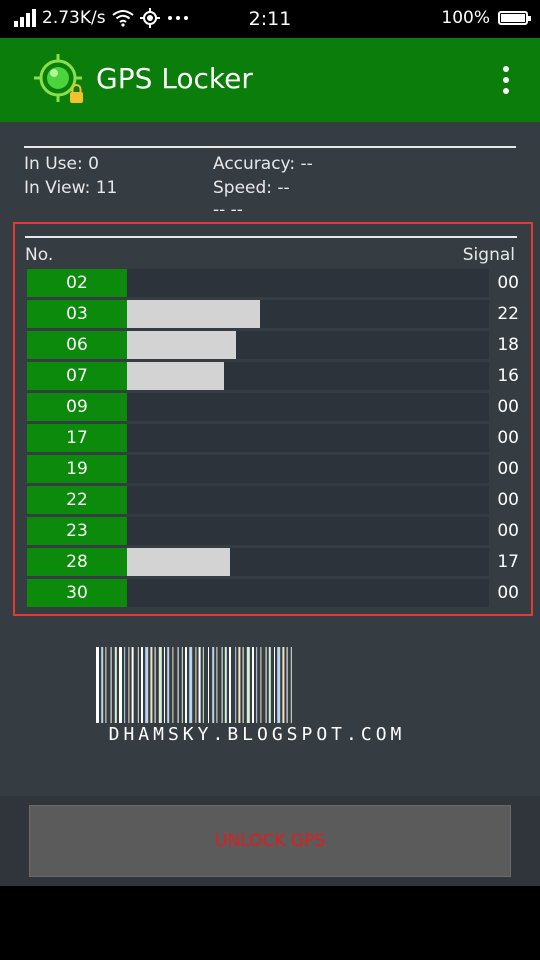  Describe the element at coordinates (506, 80) in the screenshot. I see `overflow-menu-icon` at that location.